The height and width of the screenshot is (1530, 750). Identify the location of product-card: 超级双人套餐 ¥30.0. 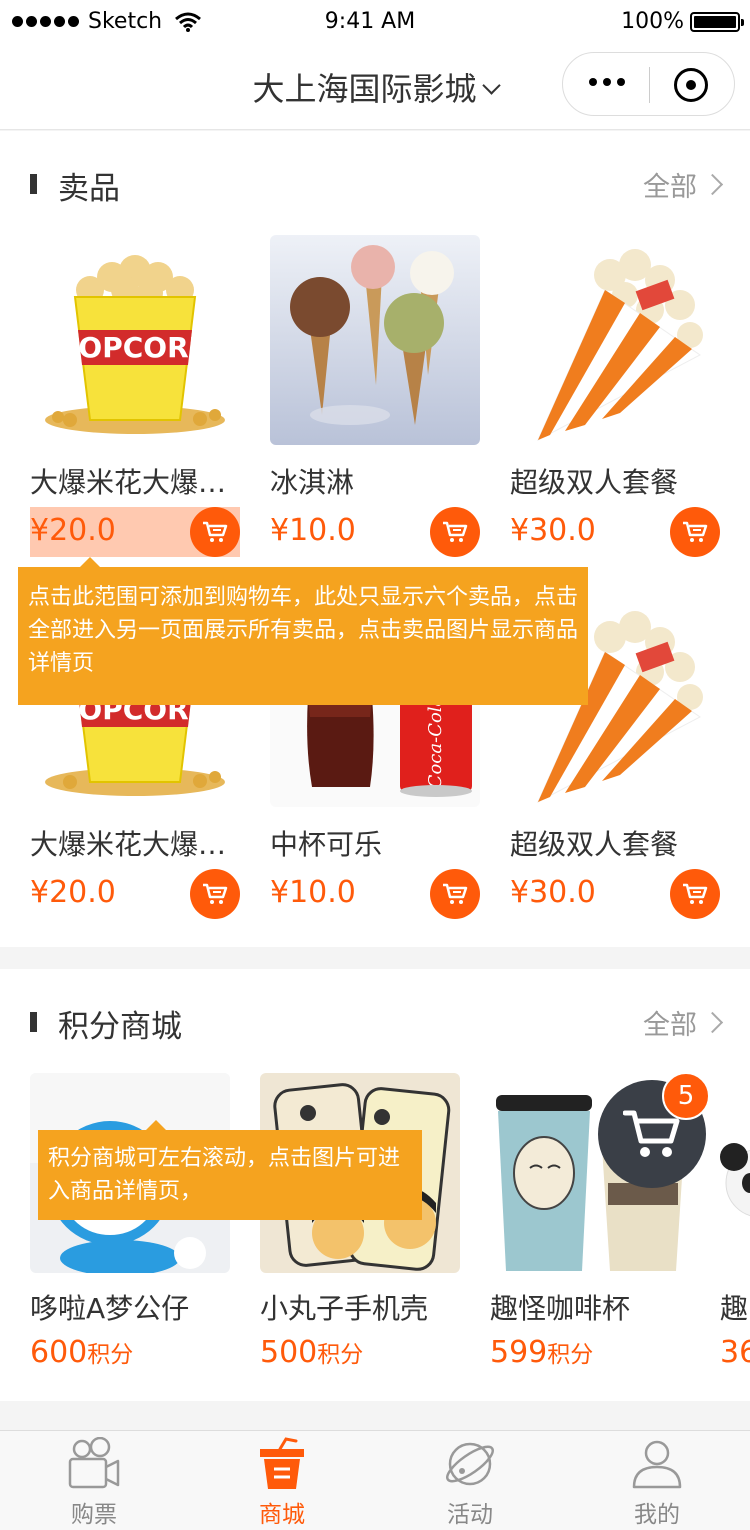
(615, 400).